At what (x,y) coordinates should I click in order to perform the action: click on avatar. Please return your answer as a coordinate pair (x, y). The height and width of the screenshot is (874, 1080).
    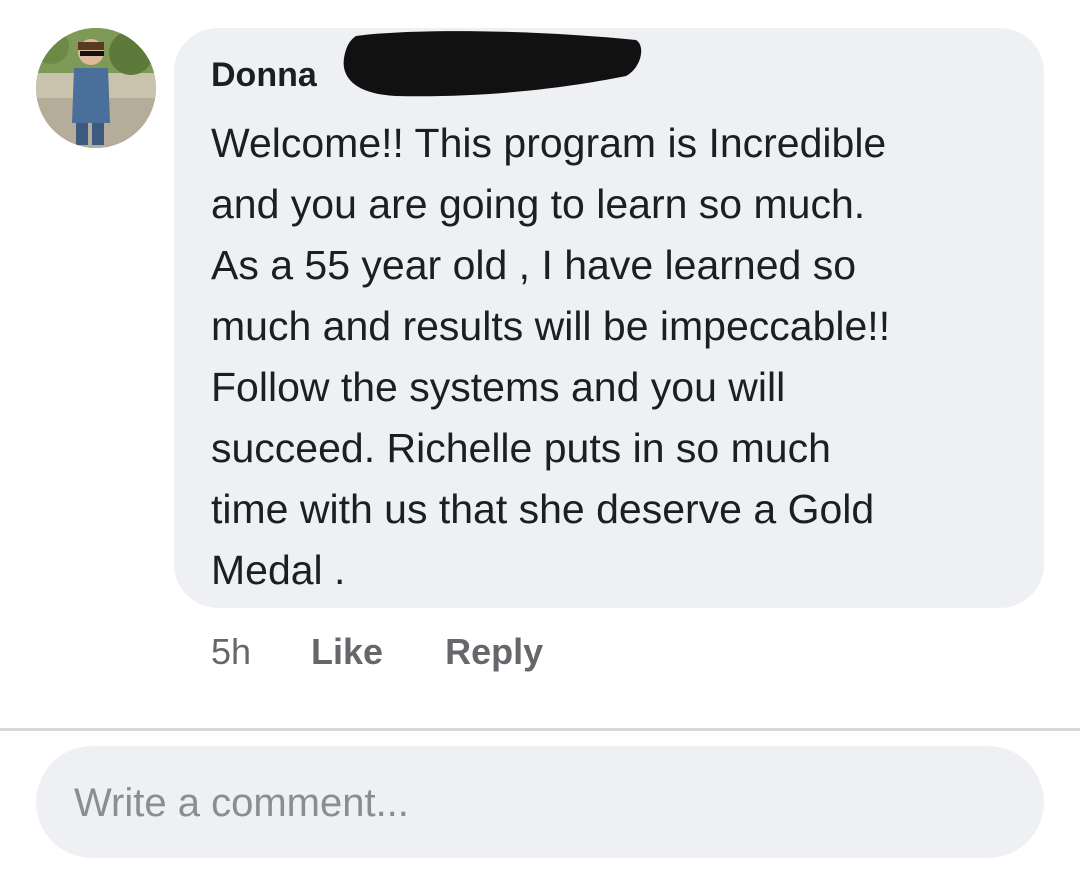
    Looking at the image, I should click on (96, 88).